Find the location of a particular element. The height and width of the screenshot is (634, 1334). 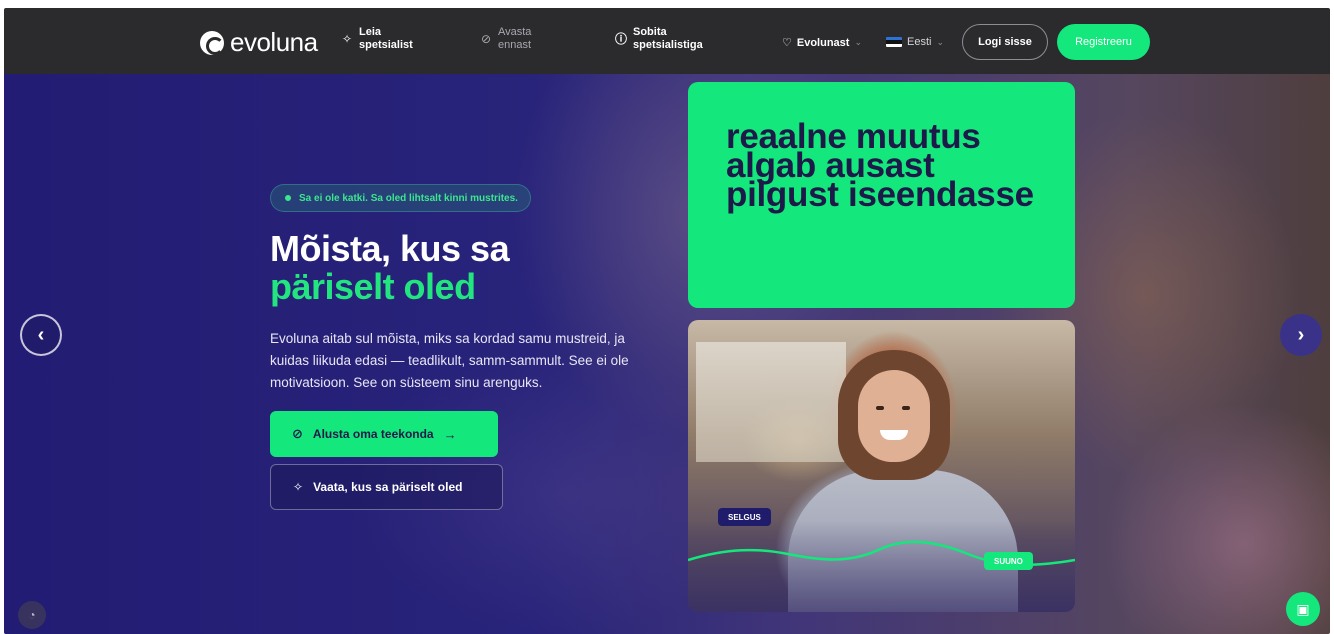

nav-item-line2: spetsialistiga is located at coordinates (668, 45).